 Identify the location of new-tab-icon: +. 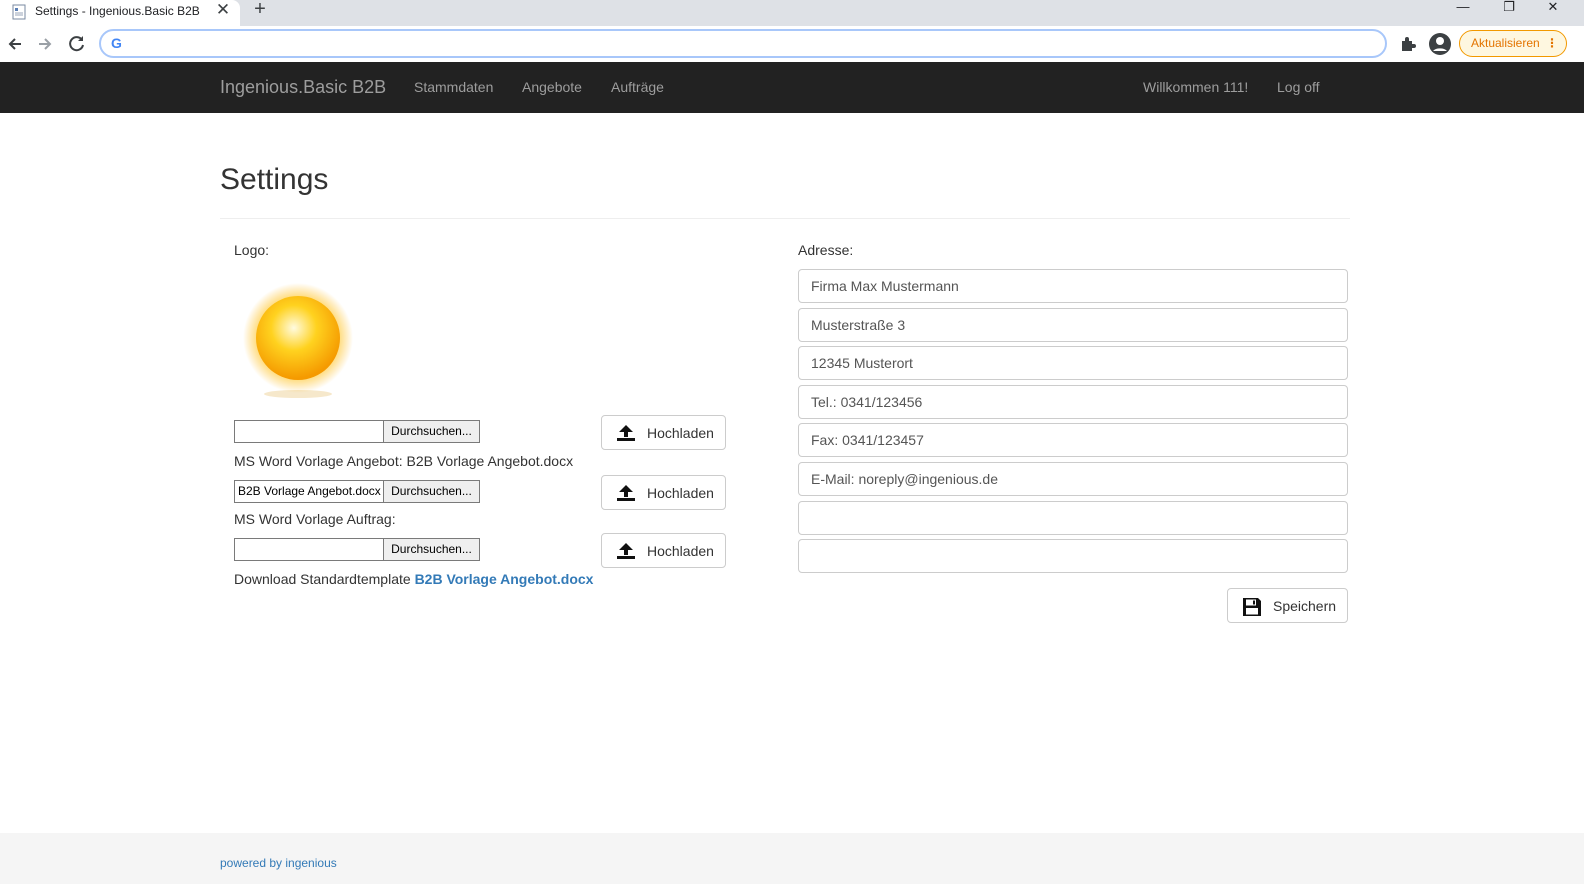
(260, 11).